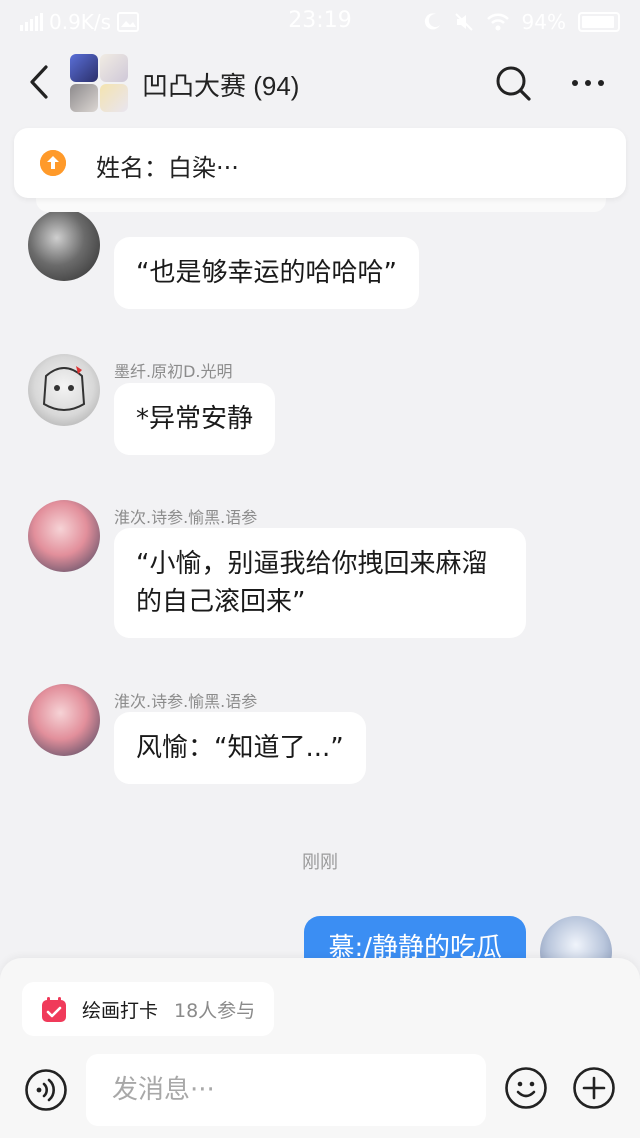  I want to click on wifi-icon, so click(497, 22).